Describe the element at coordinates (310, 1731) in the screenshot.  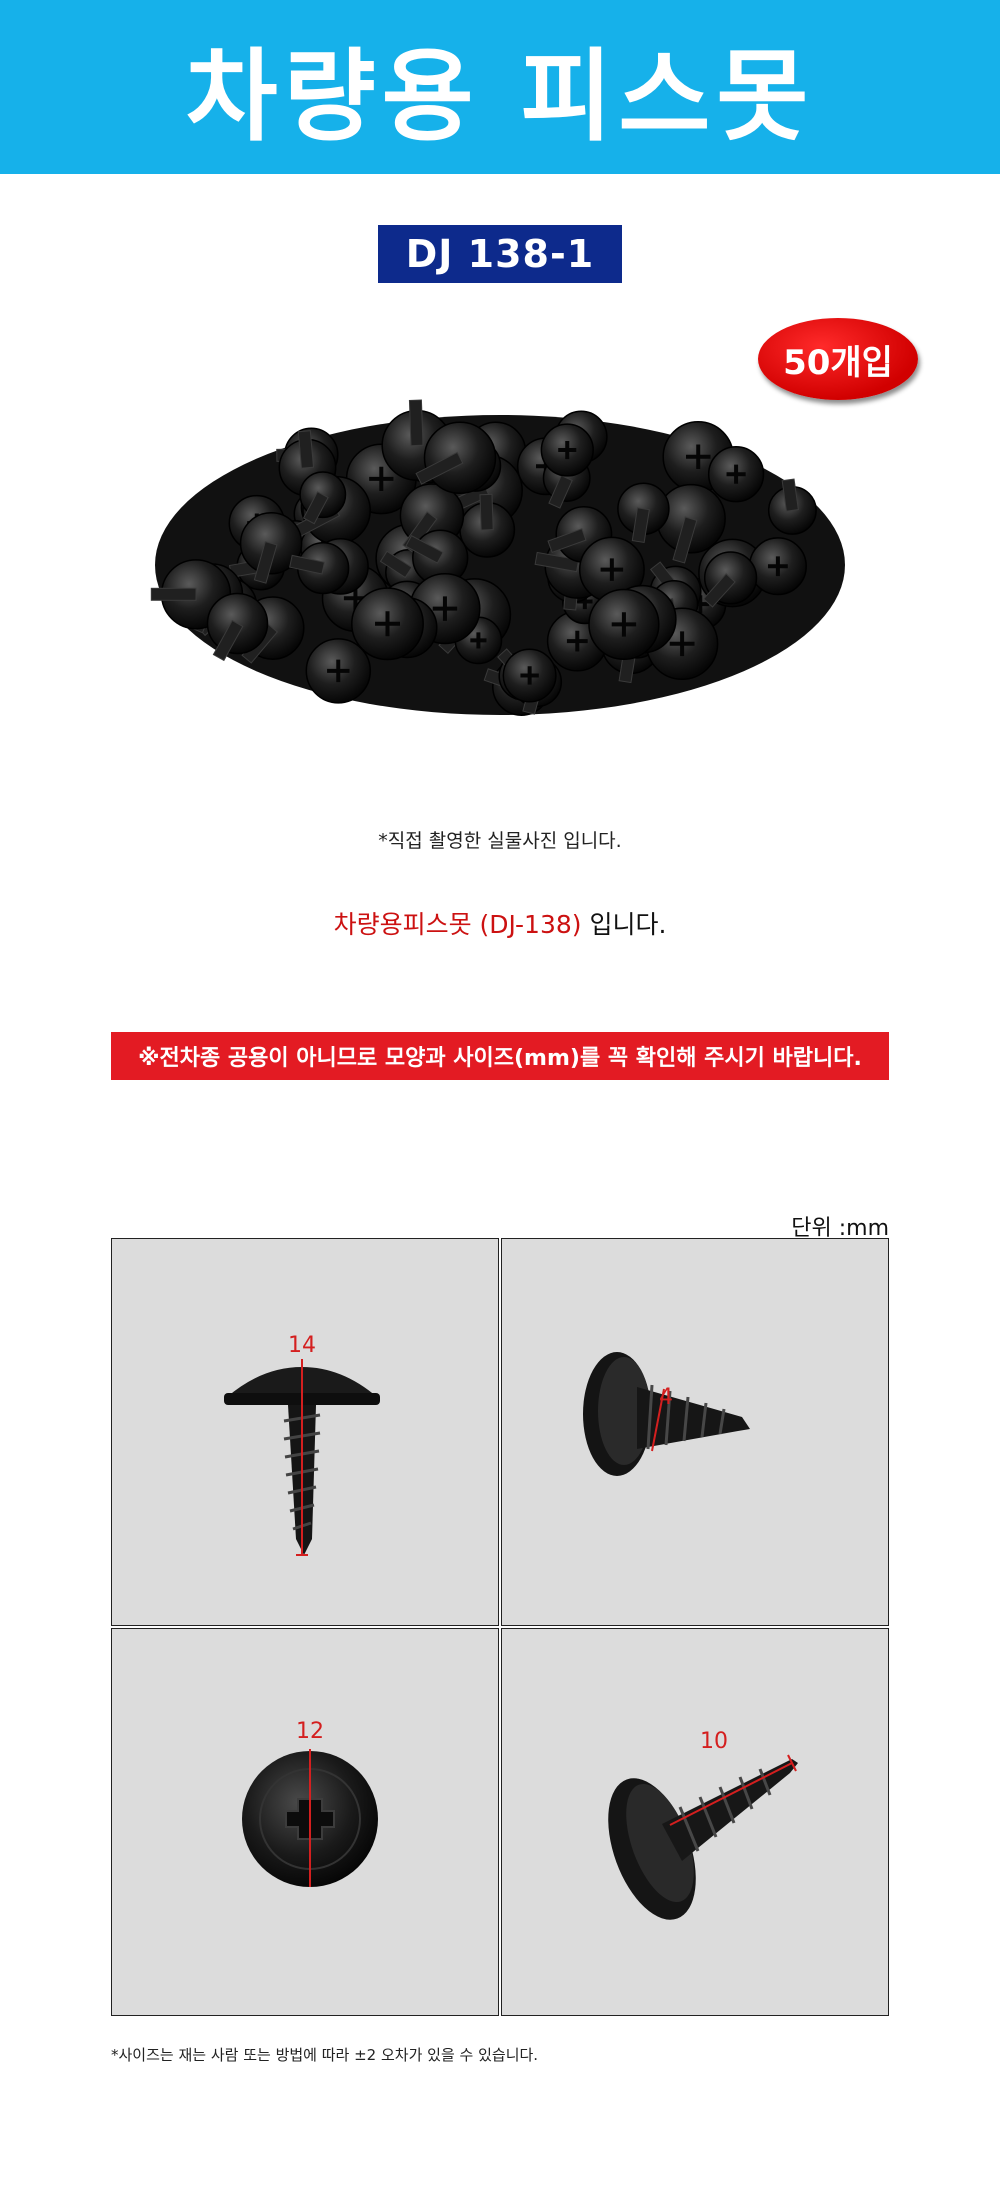
I see `dimension-label-head-diameter: 12` at that location.